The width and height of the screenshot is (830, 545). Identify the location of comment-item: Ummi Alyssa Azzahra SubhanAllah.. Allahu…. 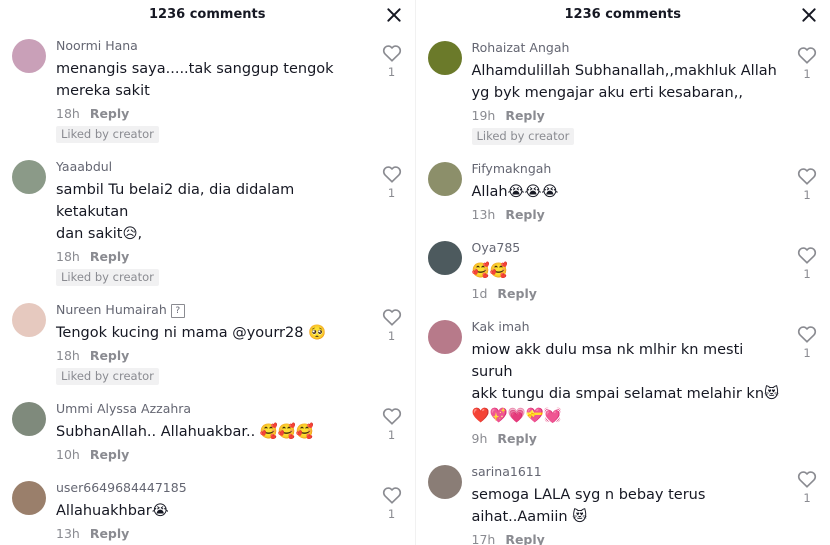
(207, 432).